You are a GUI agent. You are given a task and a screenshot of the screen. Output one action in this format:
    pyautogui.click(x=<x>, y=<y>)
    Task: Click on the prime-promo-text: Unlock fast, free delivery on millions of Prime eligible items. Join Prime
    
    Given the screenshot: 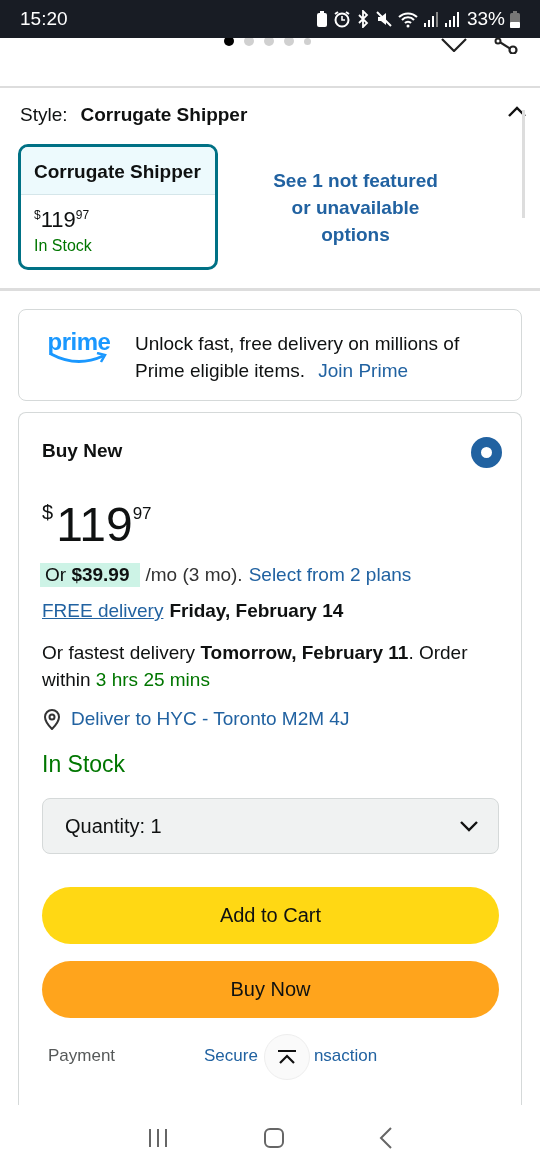 What is the action you would take?
    pyautogui.click(x=298, y=357)
    